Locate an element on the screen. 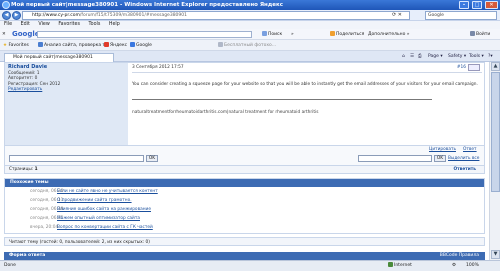 This screenshot has height=271, width=500. search-icon is located at coordinates (264, 33).